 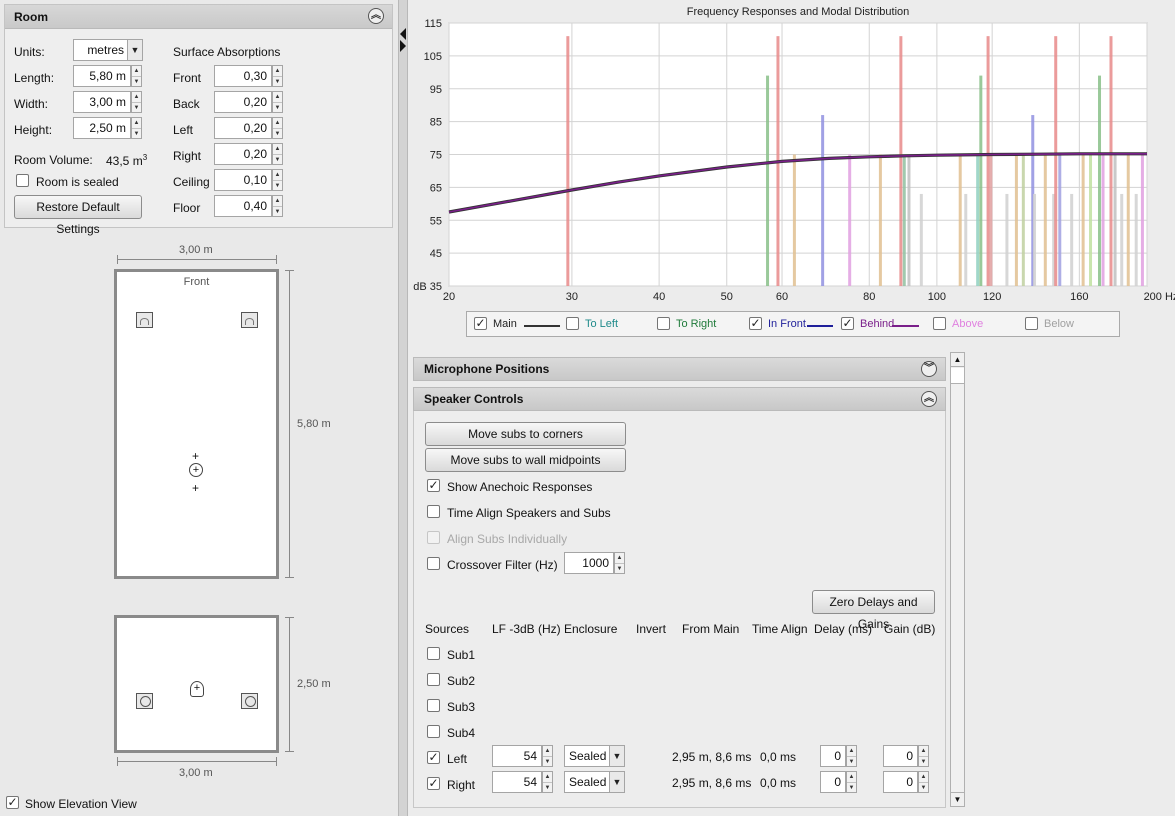 I want to click on elevation-view: +, so click(x=196, y=684).